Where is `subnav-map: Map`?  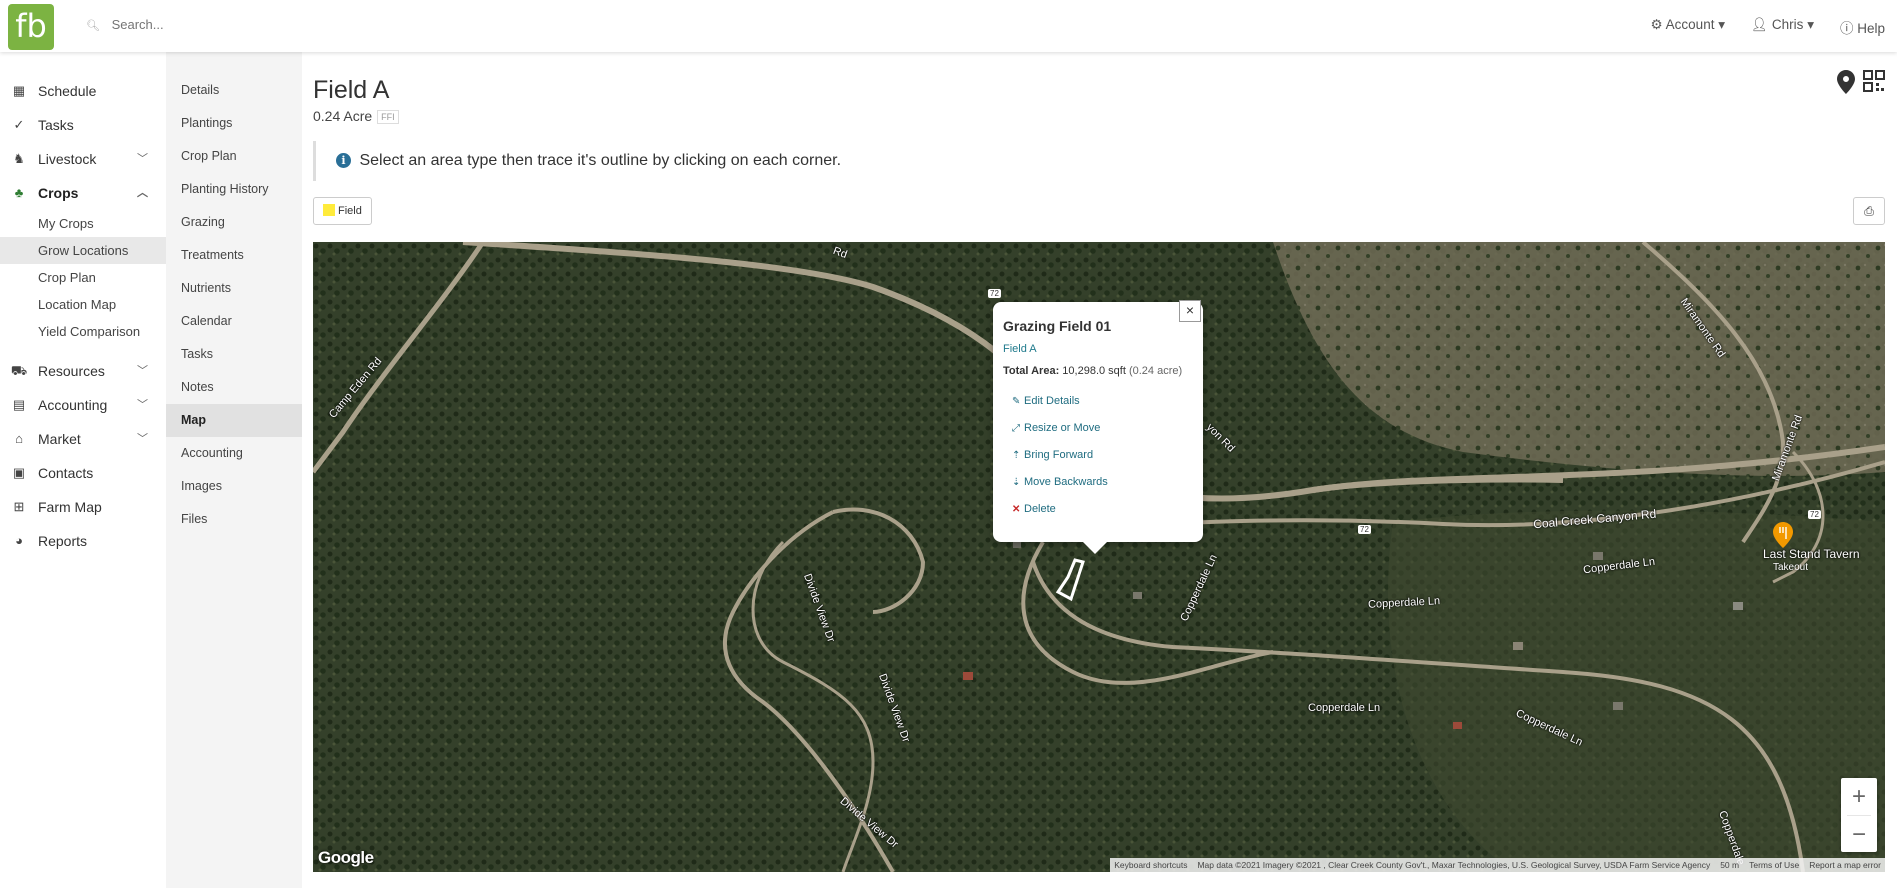 subnav-map: Map is located at coordinates (234, 420).